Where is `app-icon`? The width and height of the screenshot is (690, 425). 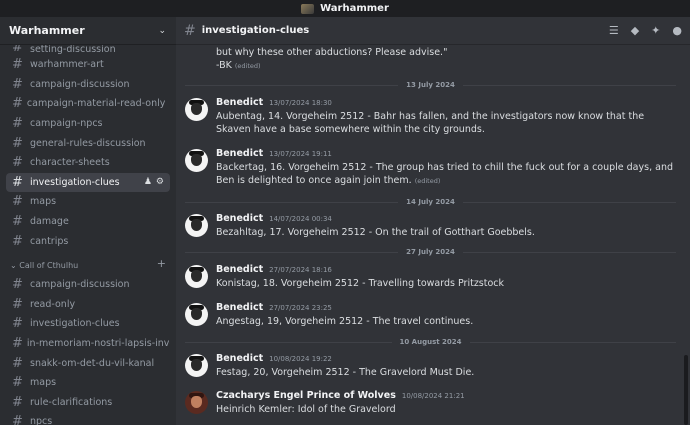
app-icon is located at coordinates (308, 8).